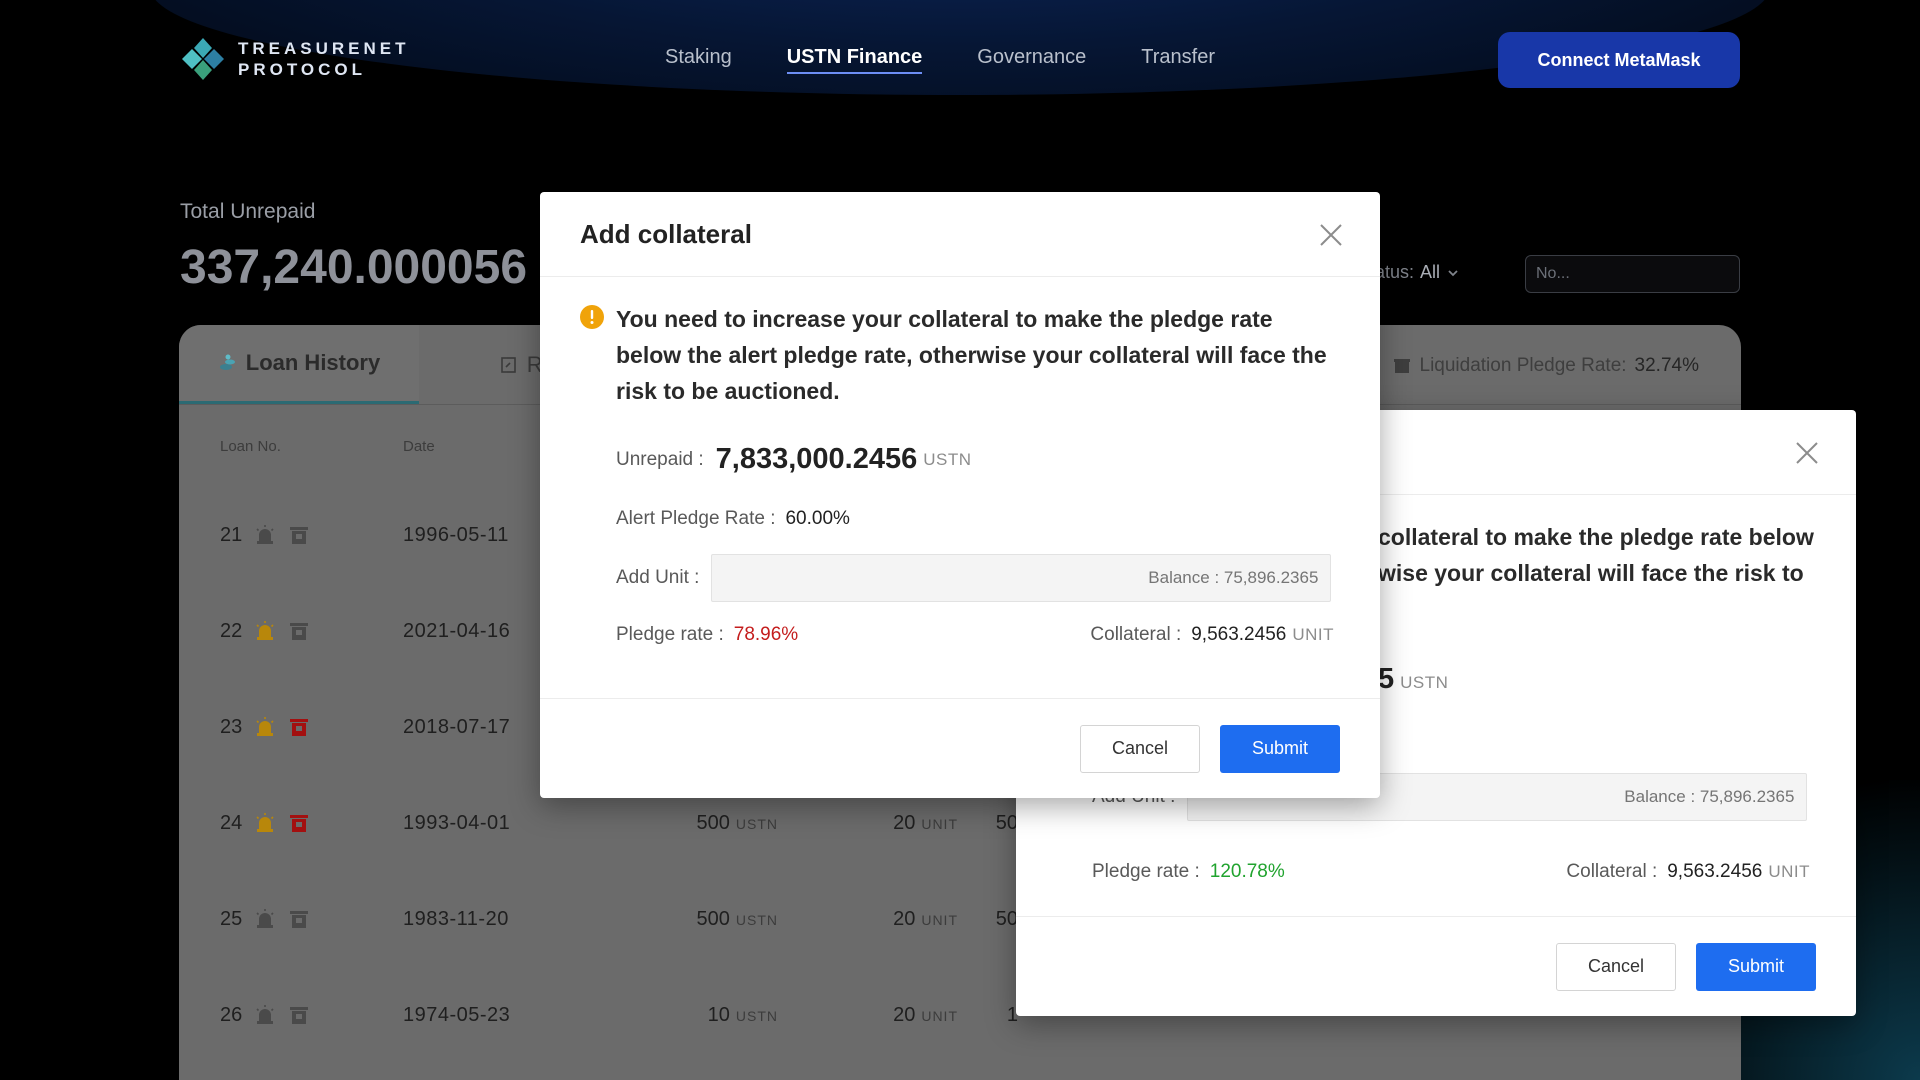 The width and height of the screenshot is (1920, 1080). Describe the element at coordinates (1413, 679) in the screenshot. I see `unrepaid-row: 5 USTN` at that location.